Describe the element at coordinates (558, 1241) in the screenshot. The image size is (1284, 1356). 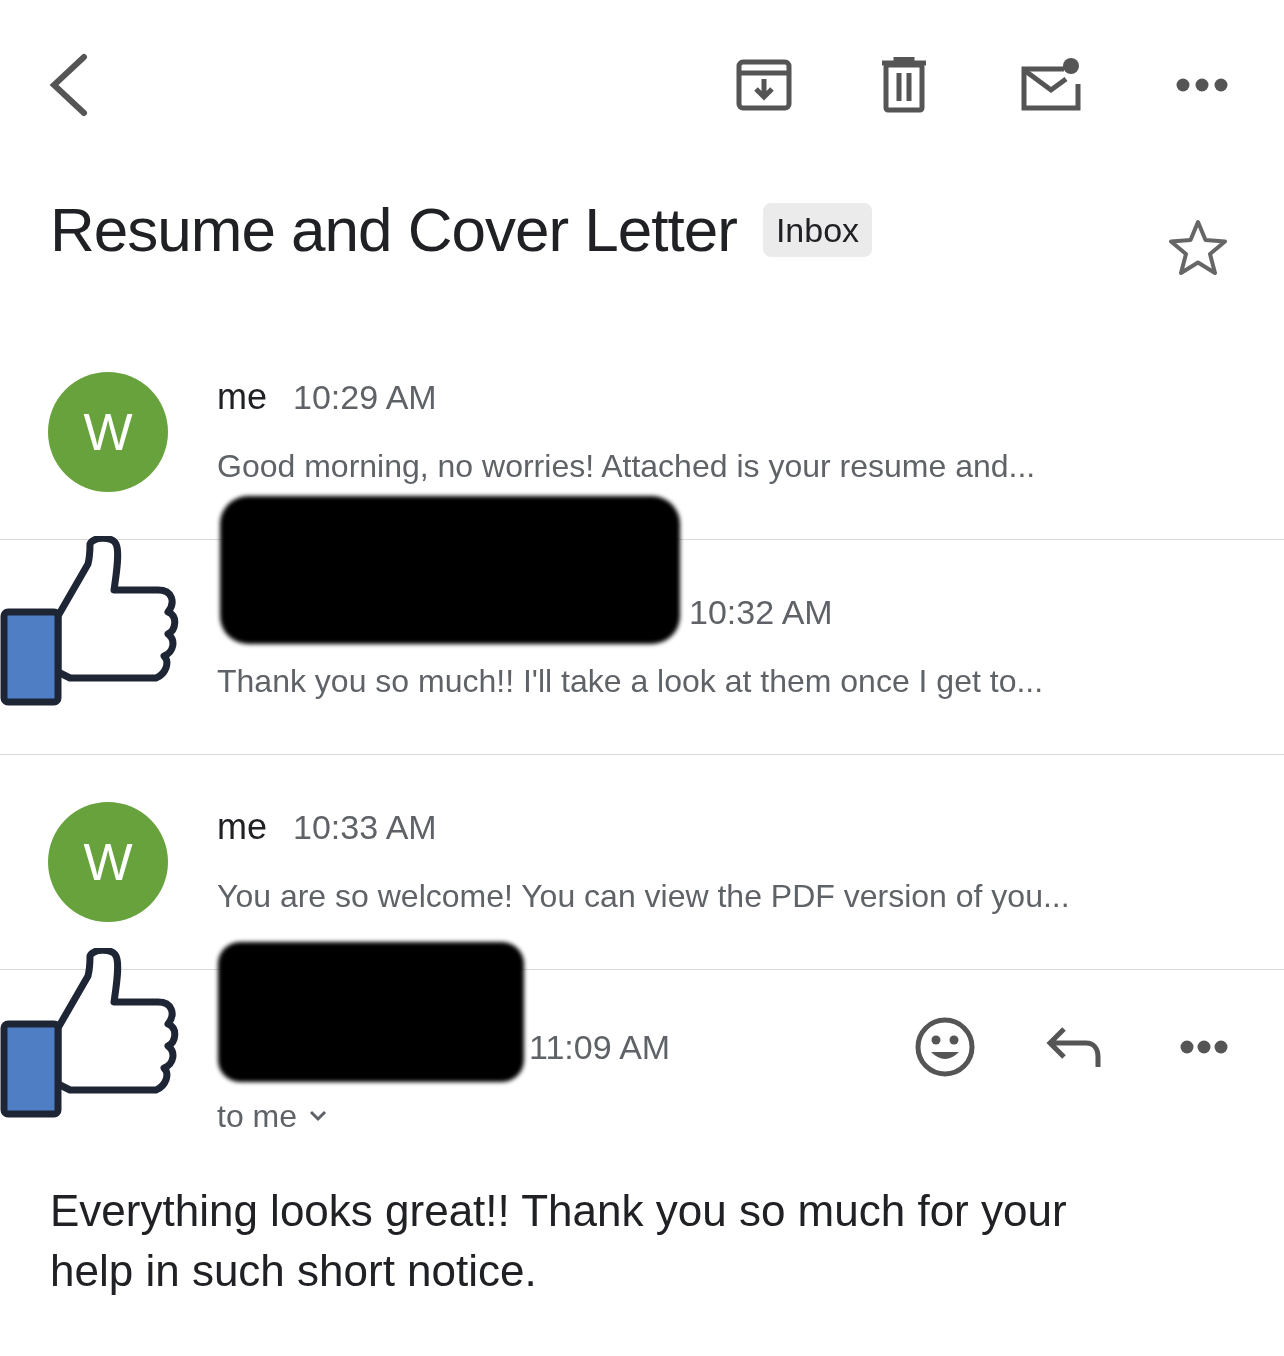
I see `message-body: Everything looks great!! Thank you so much for your help in such short notice.` at that location.